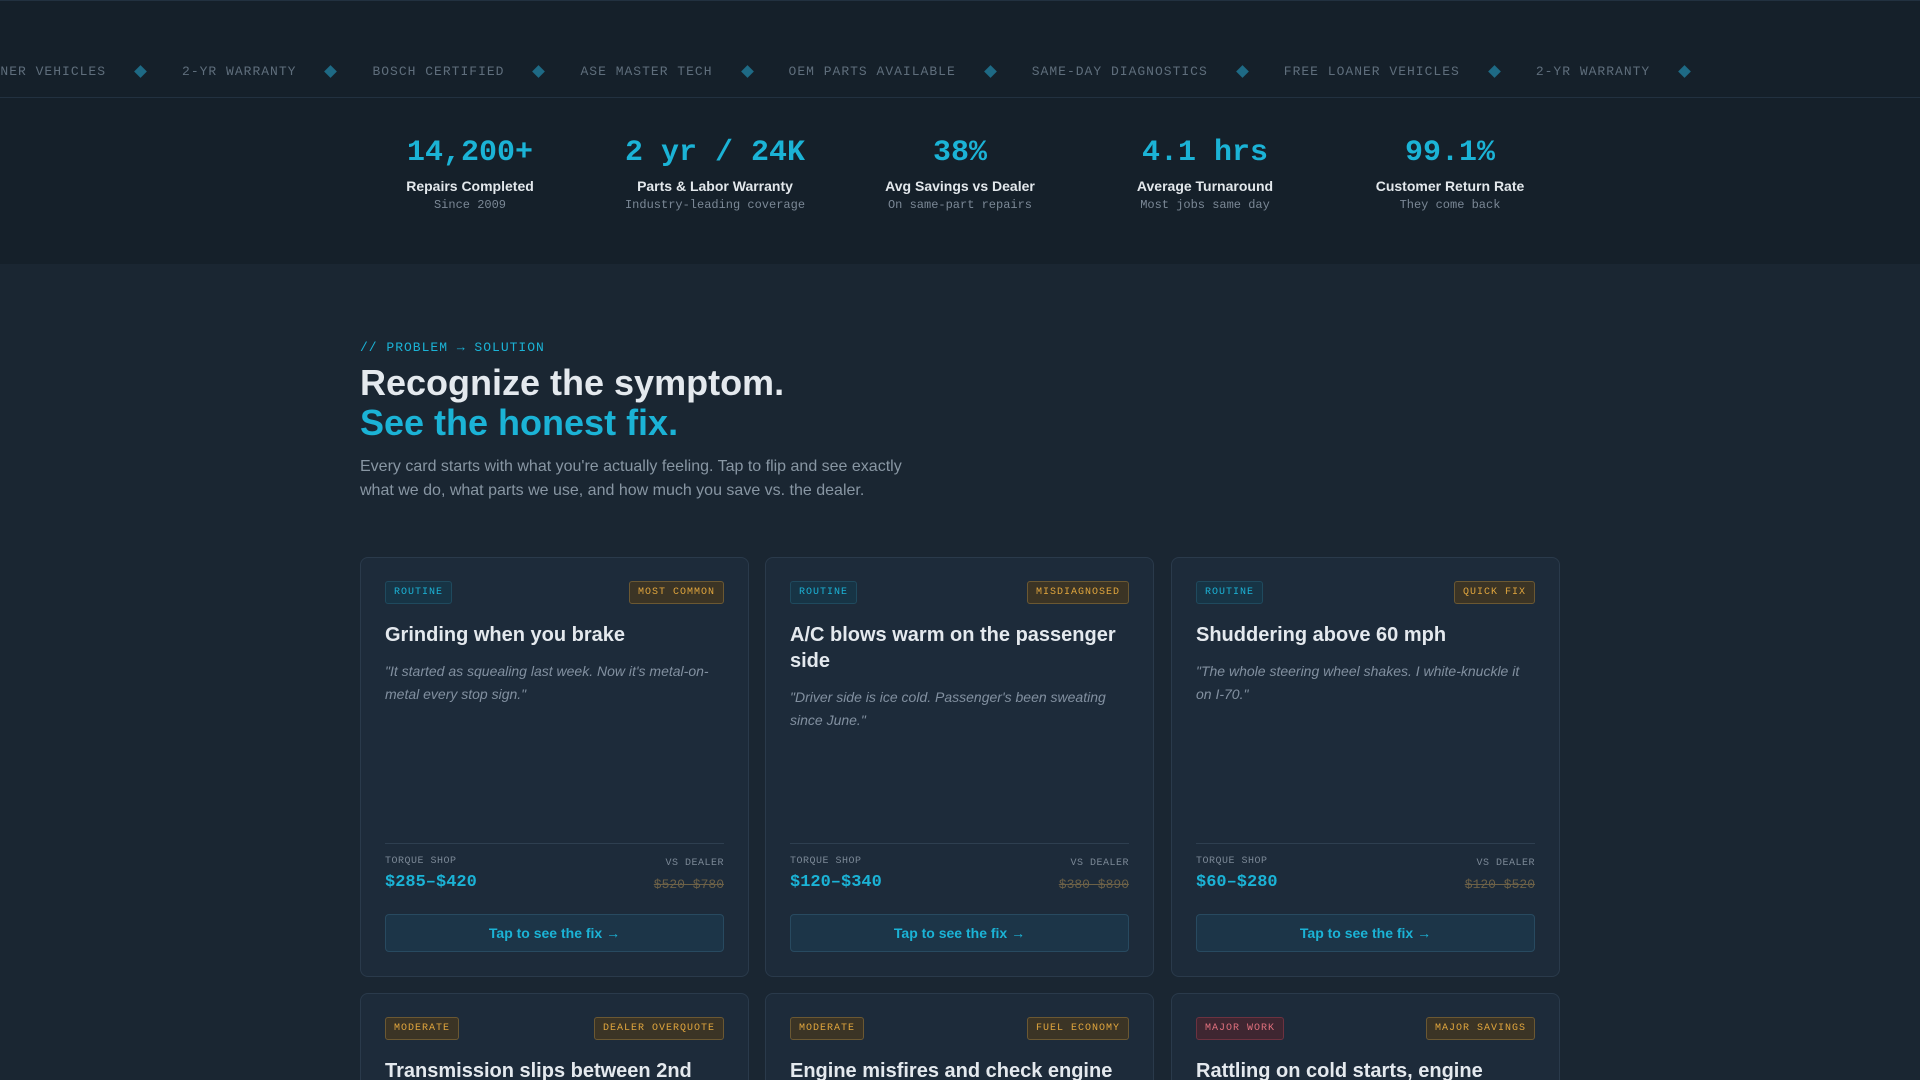  I want to click on tag-badge: FUEL ECONOMY, so click(1077, 1028).